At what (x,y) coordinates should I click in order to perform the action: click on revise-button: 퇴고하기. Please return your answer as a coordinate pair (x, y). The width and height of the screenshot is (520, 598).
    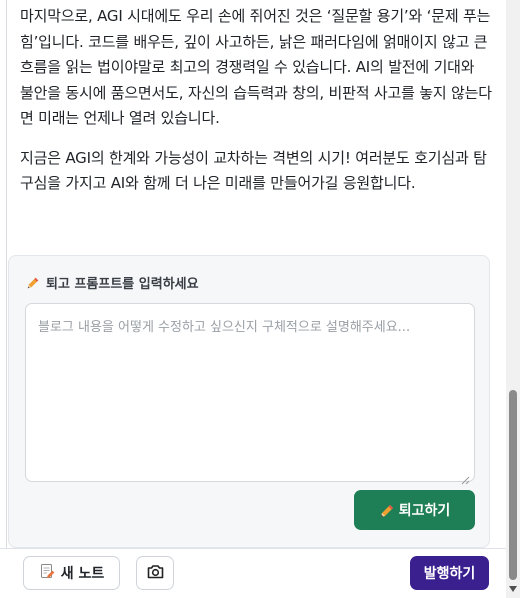
    Looking at the image, I should click on (414, 510).